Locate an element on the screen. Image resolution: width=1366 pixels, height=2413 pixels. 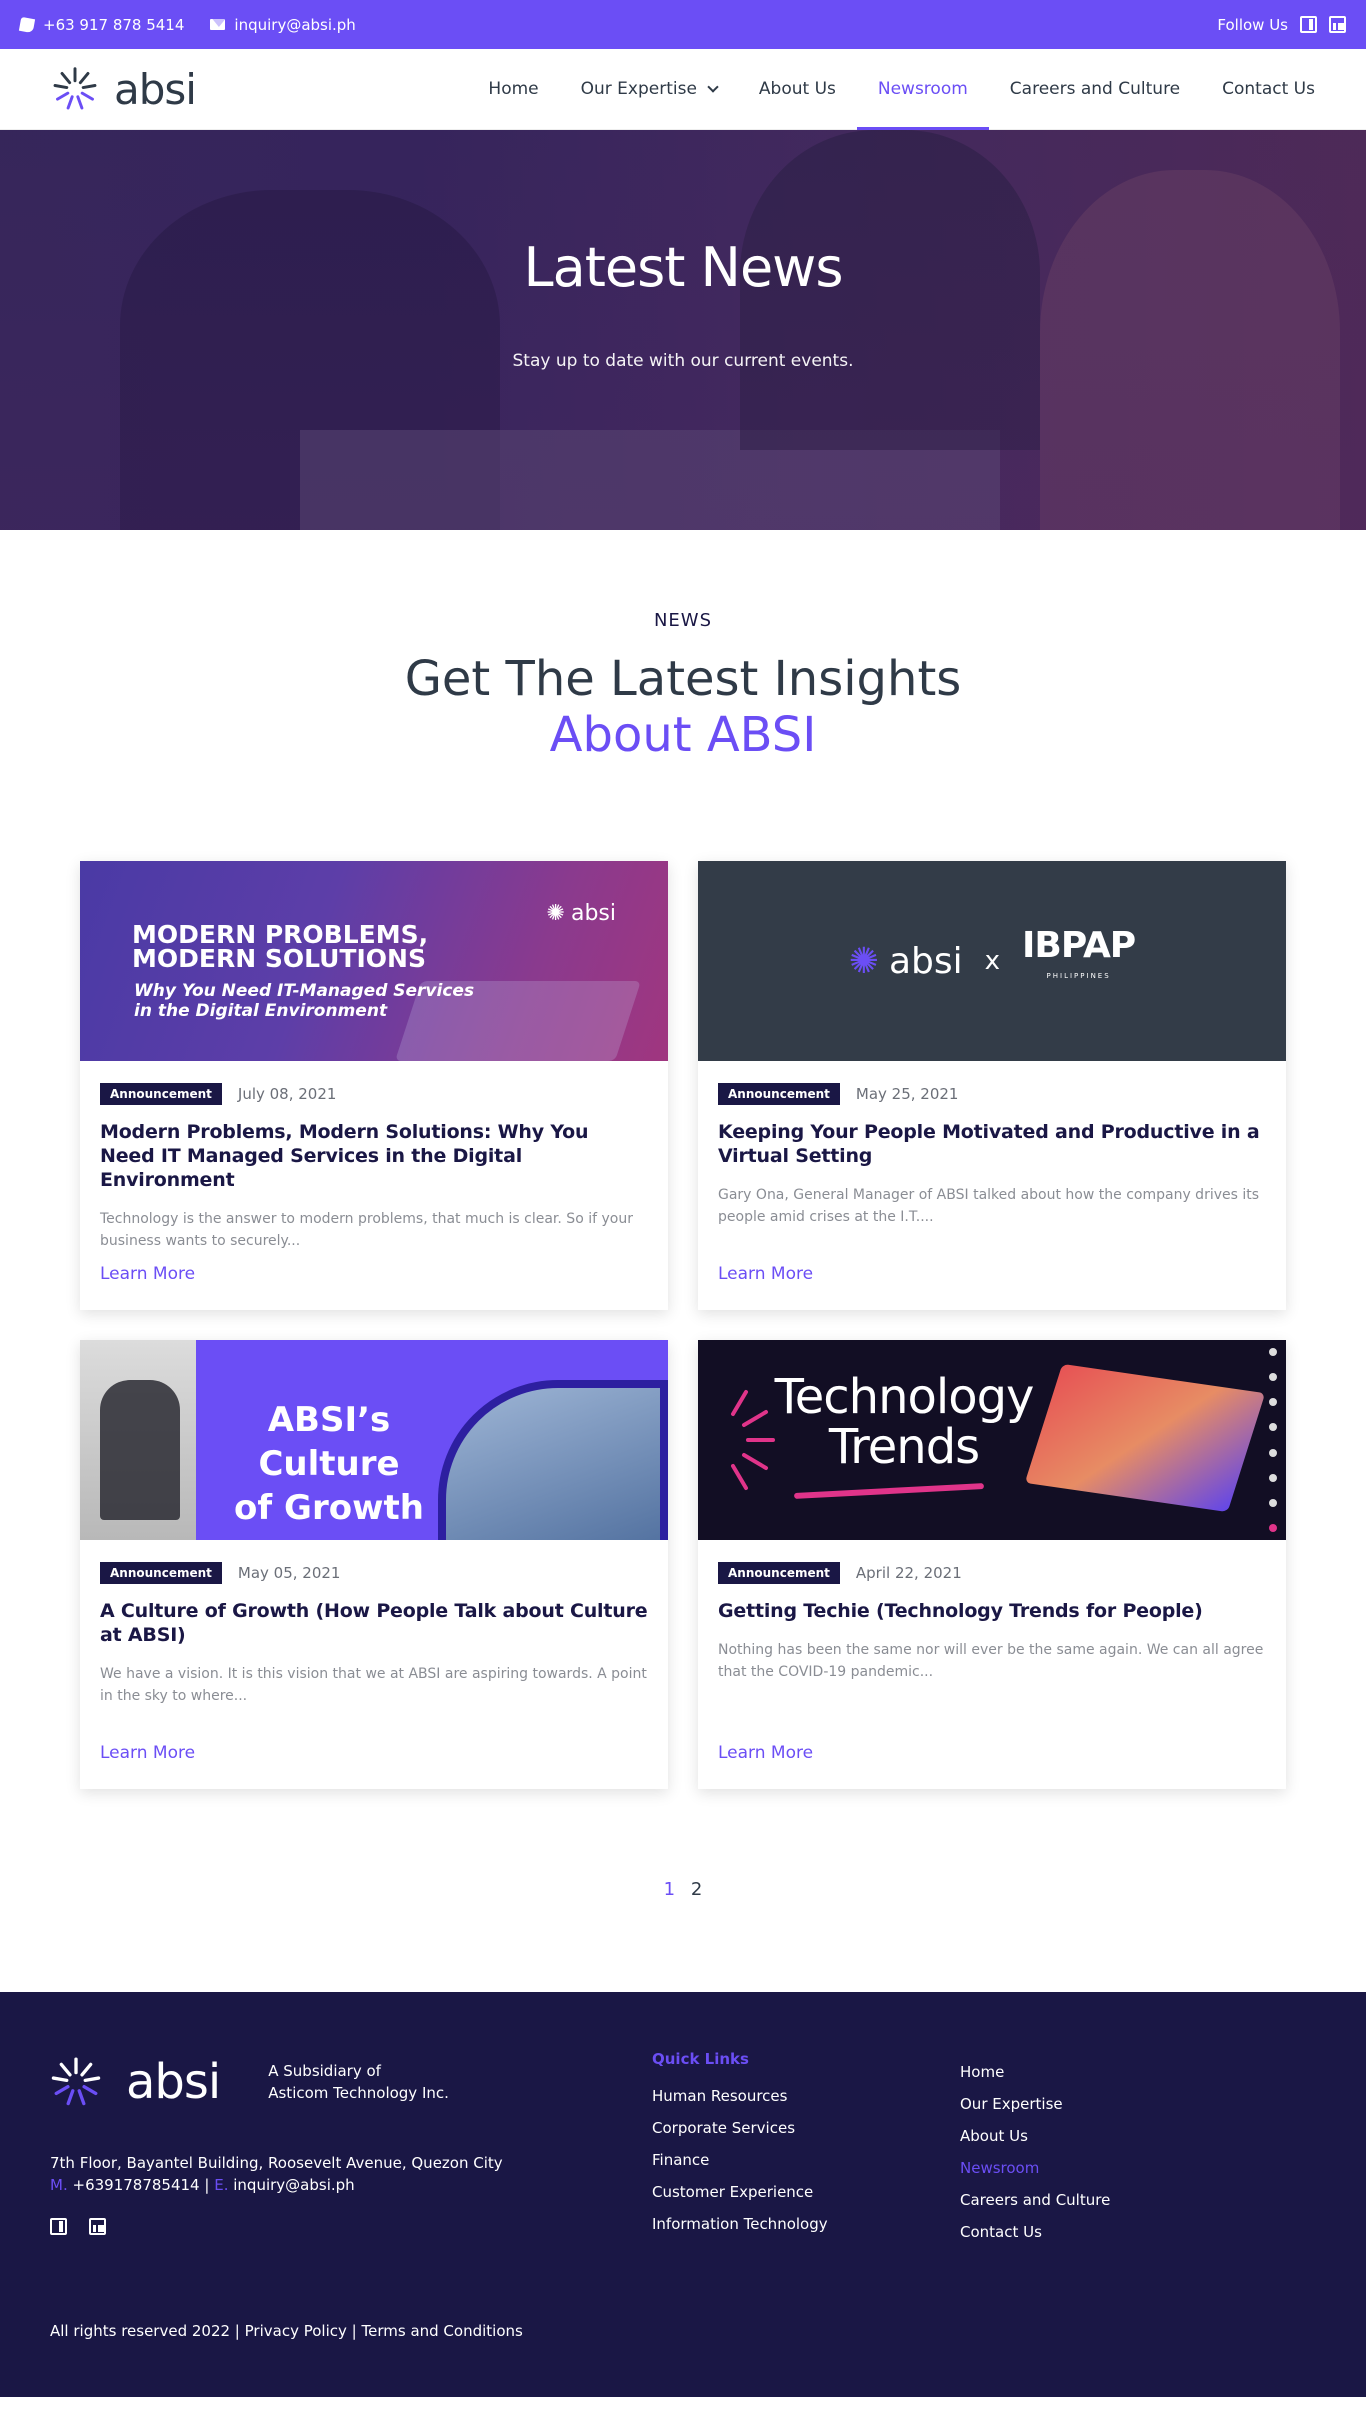
top-email: inquiry@absi.ph is located at coordinates (283, 25).